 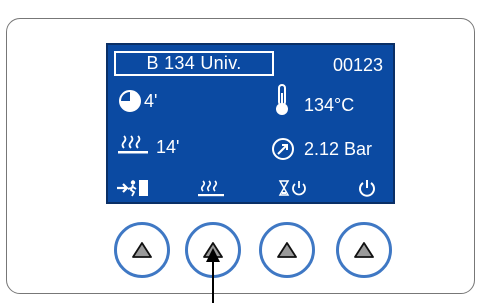 I want to click on time-value: 4', so click(x=151, y=101).